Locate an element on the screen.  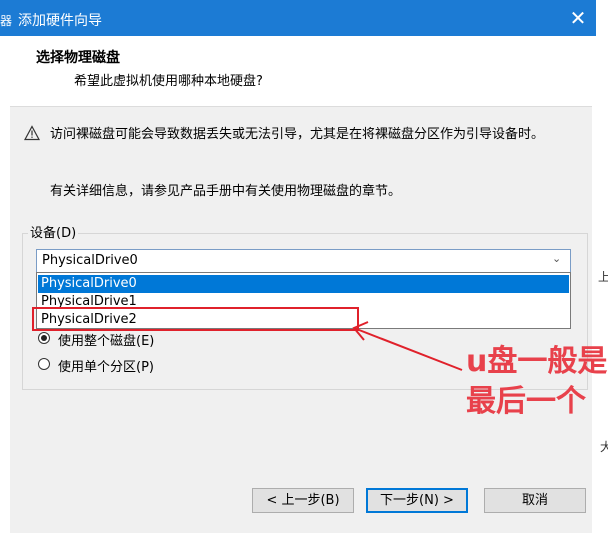
annotation-text: u盘一般是 最后一个 is located at coordinates (536, 382).